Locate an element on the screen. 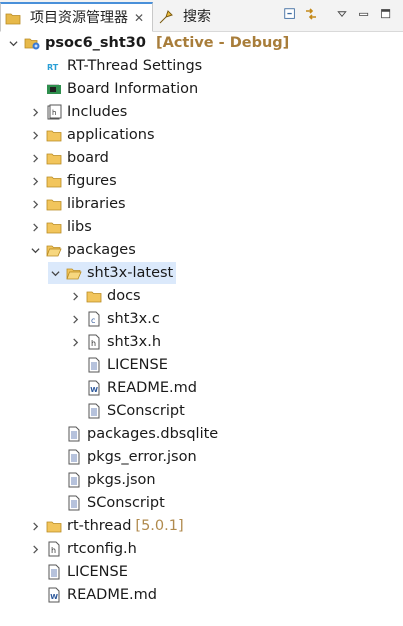 This screenshot has width=403, height=626. tree-item-label: sht3x-latest is located at coordinates (130, 273).